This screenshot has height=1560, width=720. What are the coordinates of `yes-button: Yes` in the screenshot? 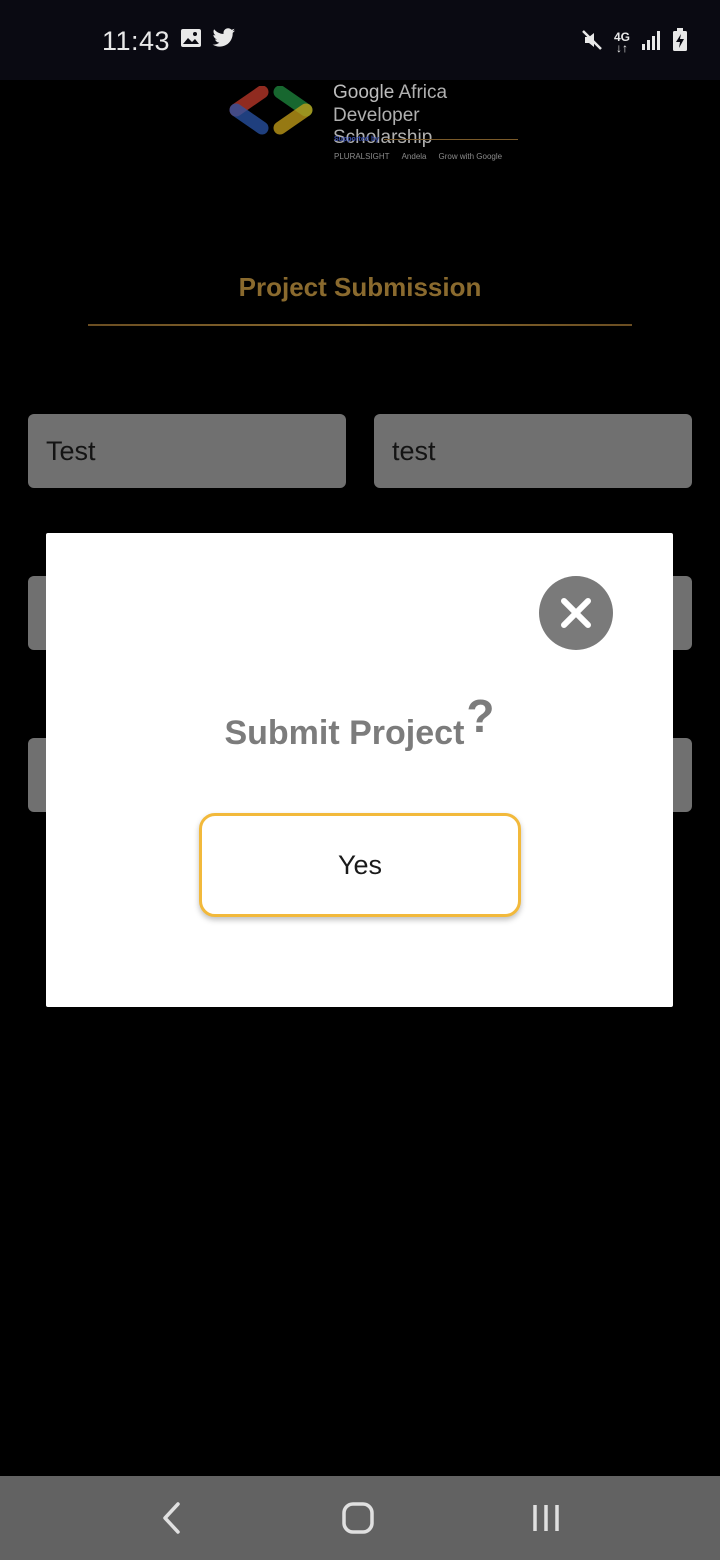 It's located at (360, 865).